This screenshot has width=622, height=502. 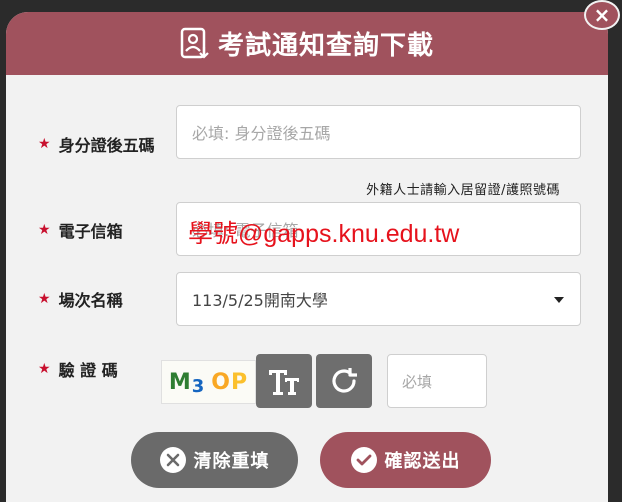 I want to click on email-label: ★ 電子信箱, so click(x=80, y=231).